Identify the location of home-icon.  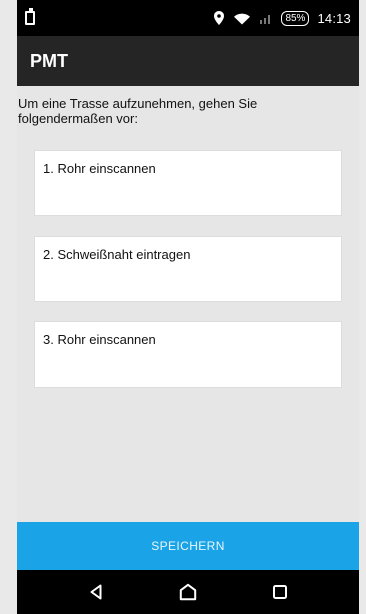
(188, 592).